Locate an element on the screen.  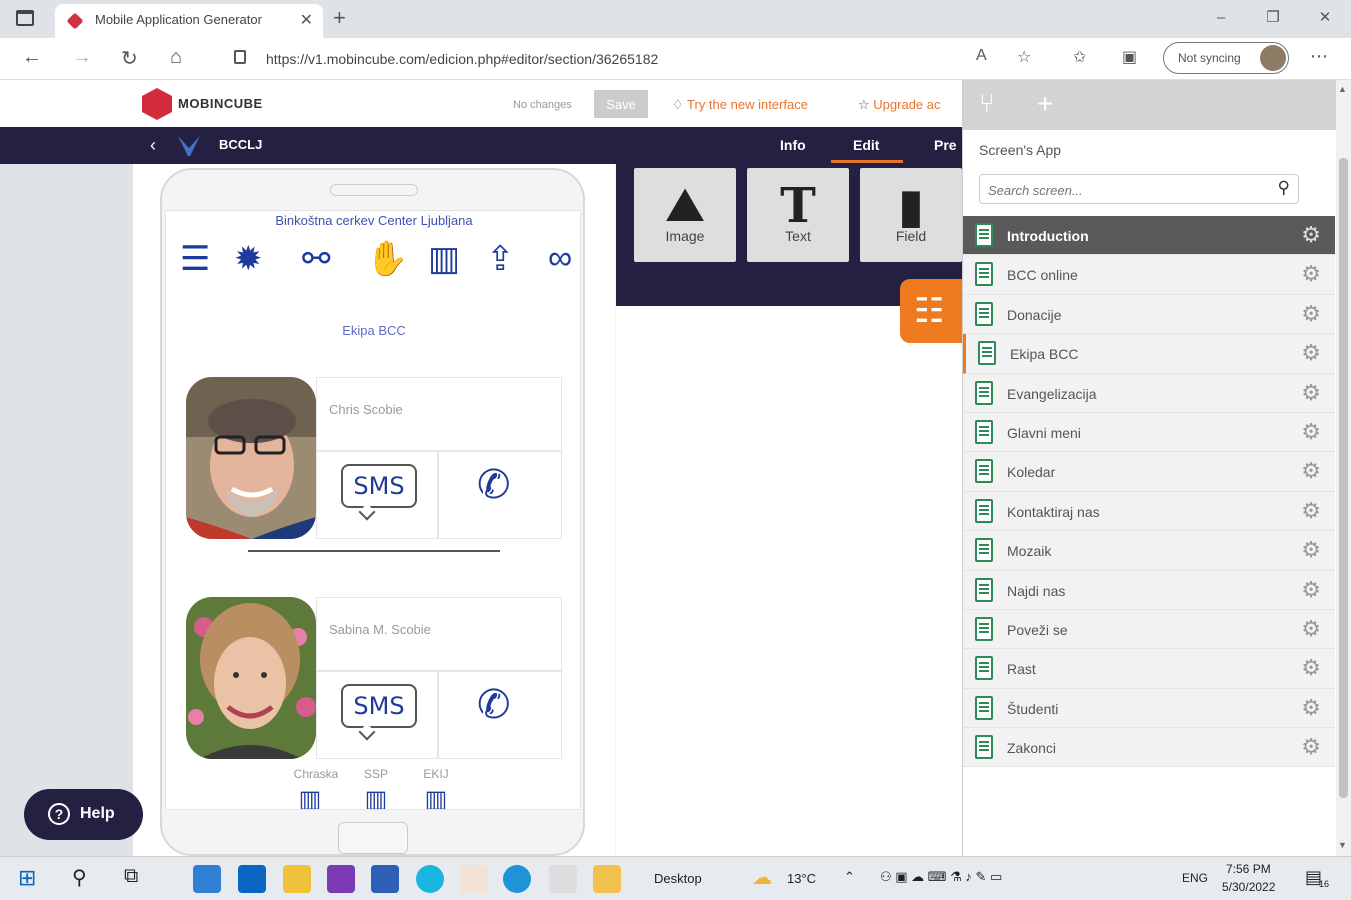
screen-item: Glavni meni ⚙ is located at coordinates (1149, 432).